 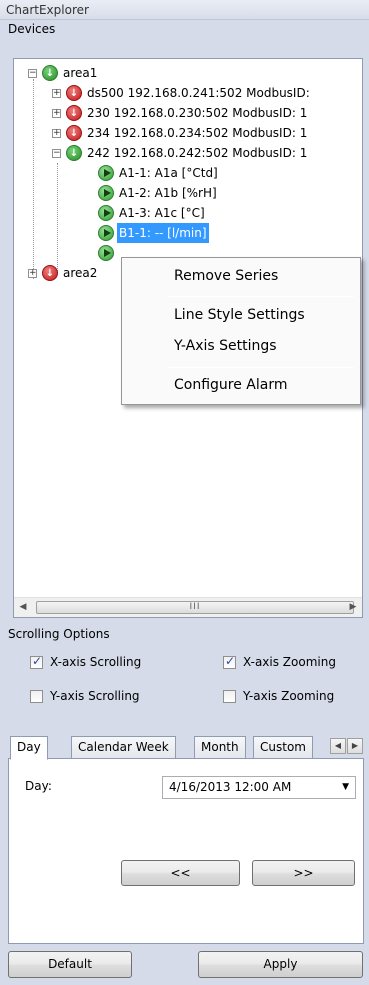 What do you see at coordinates (32, 29) in the screenshot?
I see `devices-label: Devices` at bounding box center [32, 29].